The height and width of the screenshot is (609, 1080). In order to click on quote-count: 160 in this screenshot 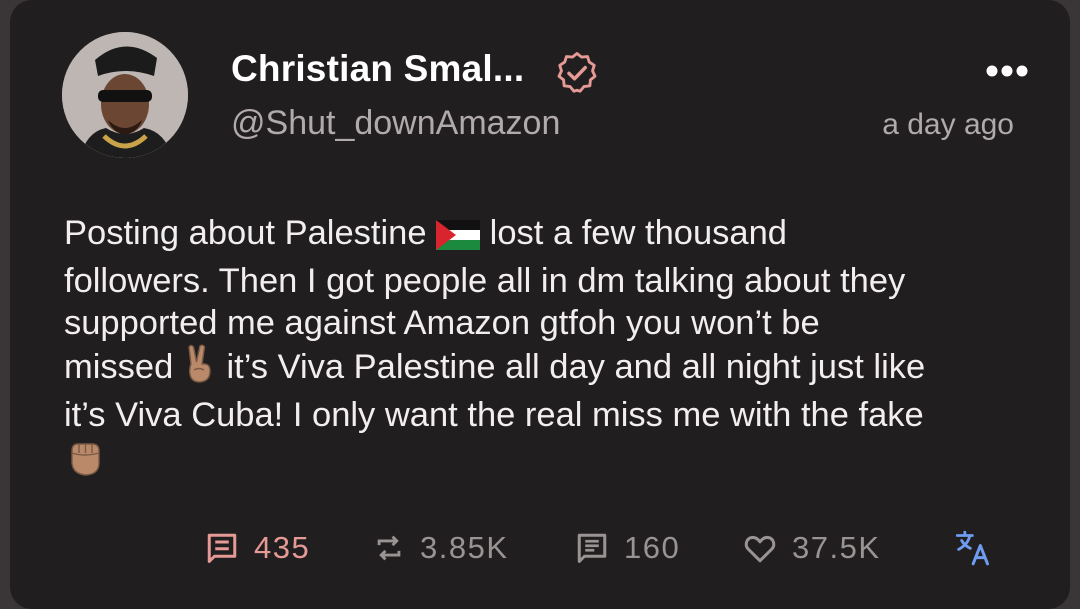, I will do `click(652, 547)`.